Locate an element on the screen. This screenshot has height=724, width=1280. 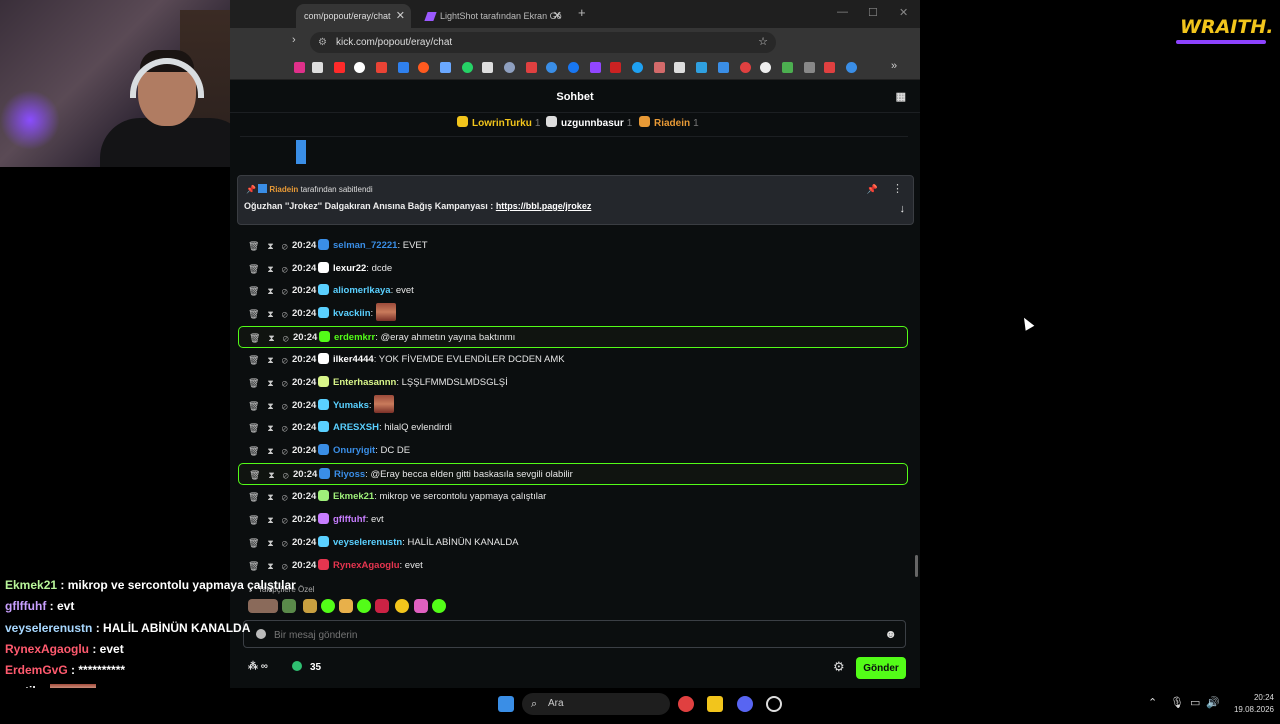
chat-message: 🗑⧗⊘ 20:24 kvackiin: is located at coordinates (573, 314).